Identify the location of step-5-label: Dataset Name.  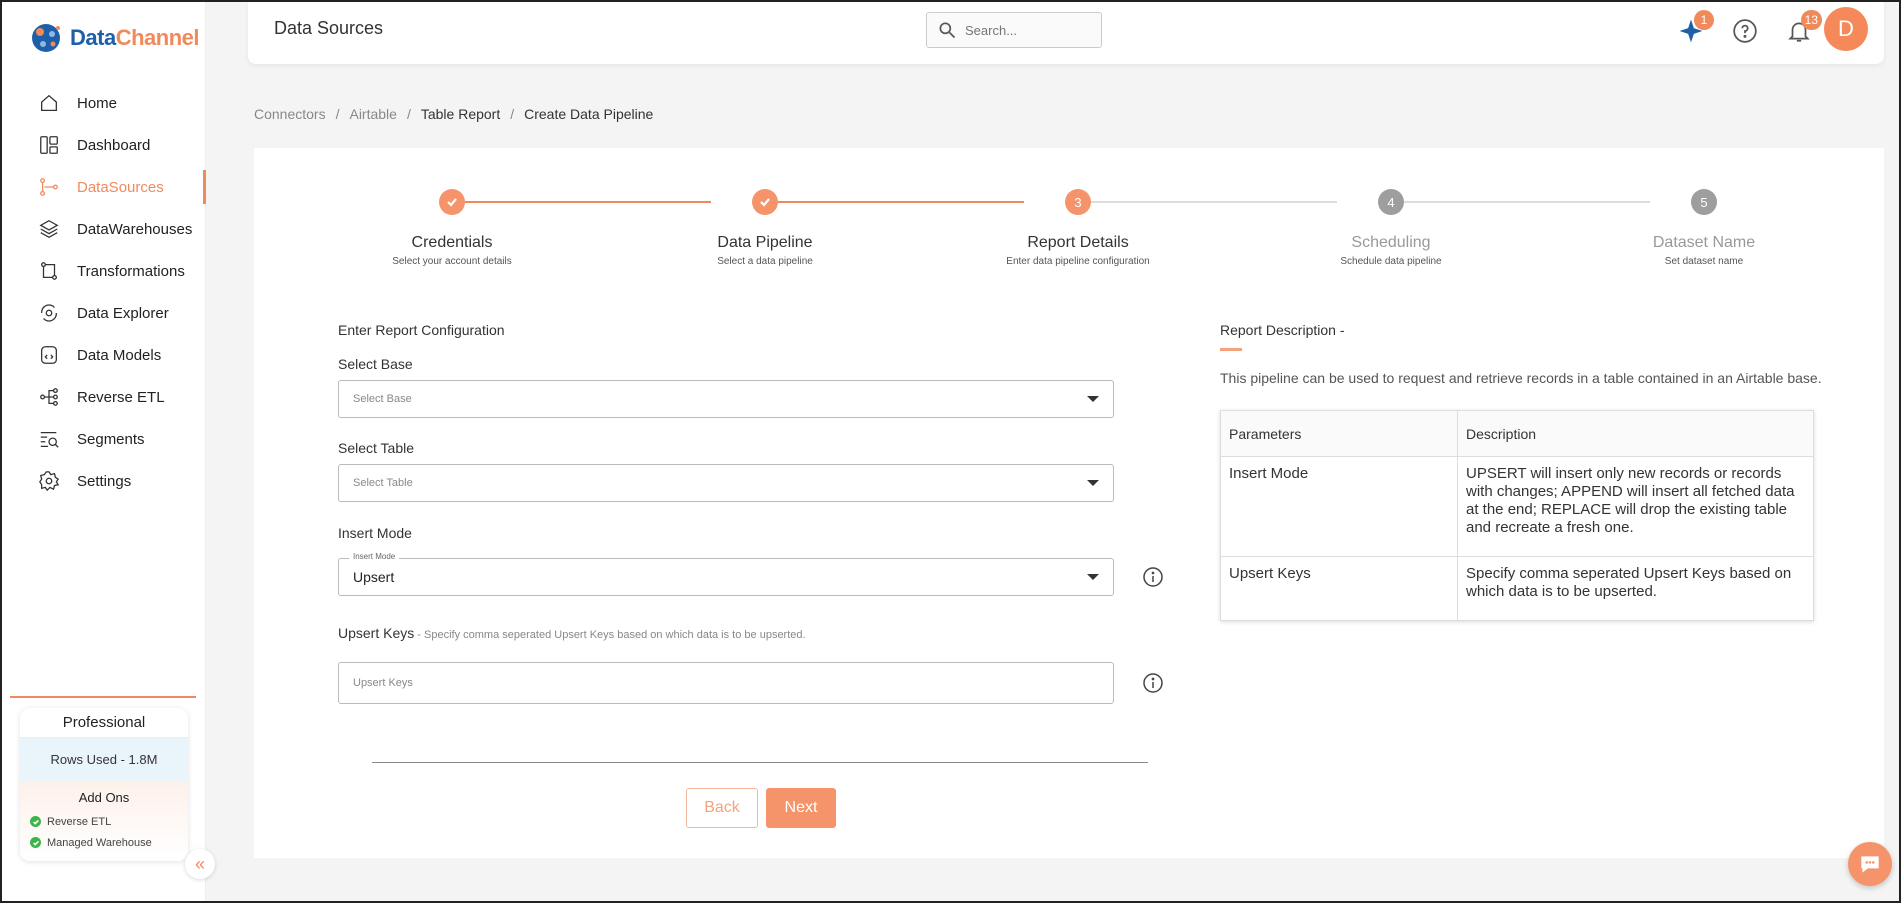
(1704, 242).